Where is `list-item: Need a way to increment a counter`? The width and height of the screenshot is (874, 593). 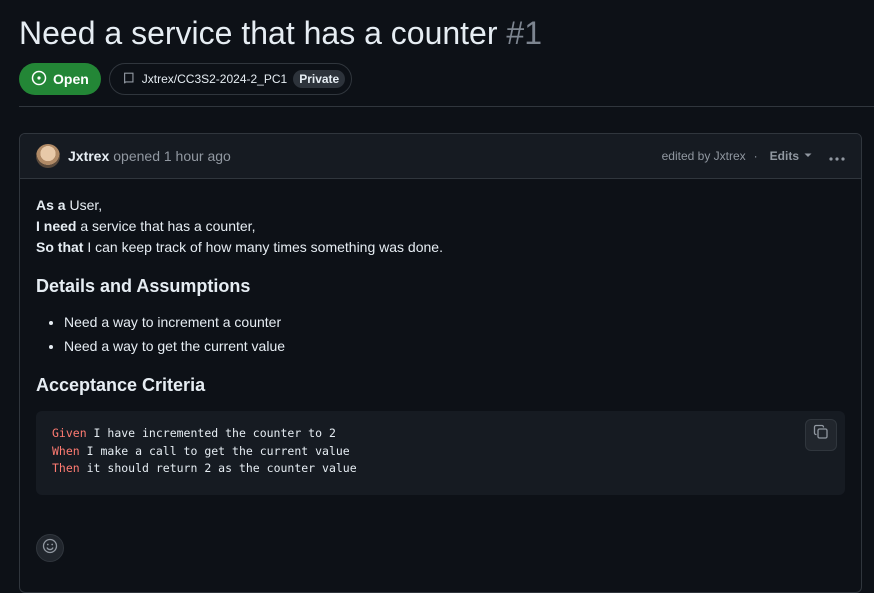 list-item: Need a way to increment a counter is located at coordinates (454, 322).